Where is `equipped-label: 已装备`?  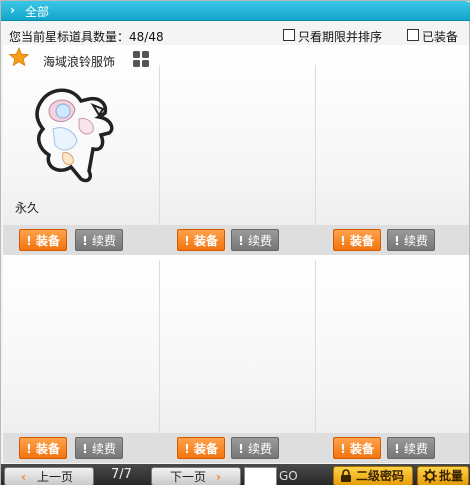 equipped-label: 已装备 is located at coordinates (440, 36).